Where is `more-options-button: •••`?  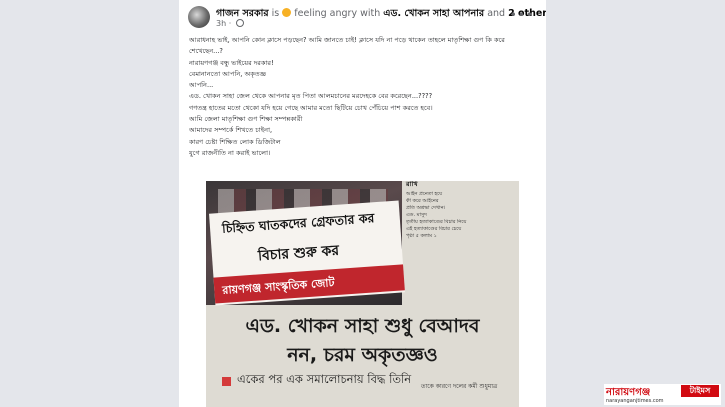
more-options-button: ••• is located at coordinates (522, 15).